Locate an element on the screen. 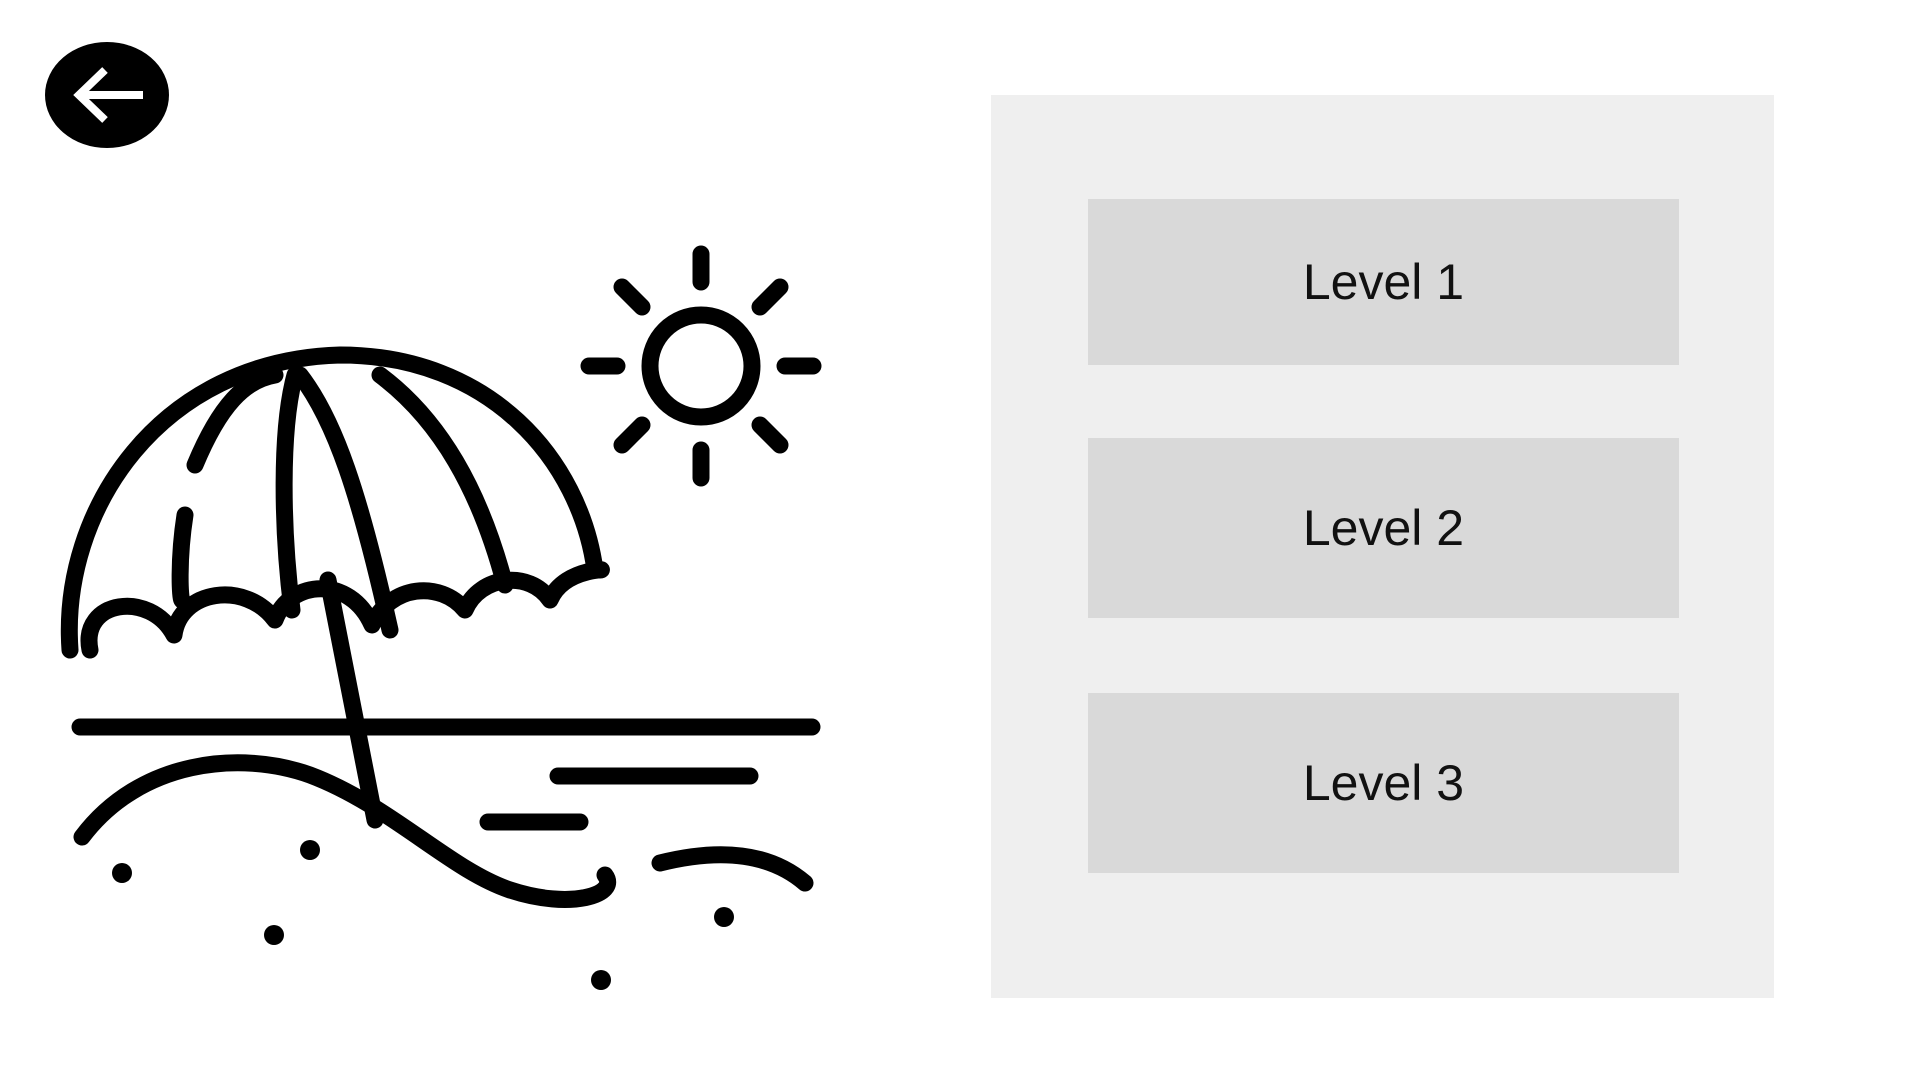 This screenshot has height=1080, width=1920. level-1-button: Level 1 is located at coordinates (1383, 282).